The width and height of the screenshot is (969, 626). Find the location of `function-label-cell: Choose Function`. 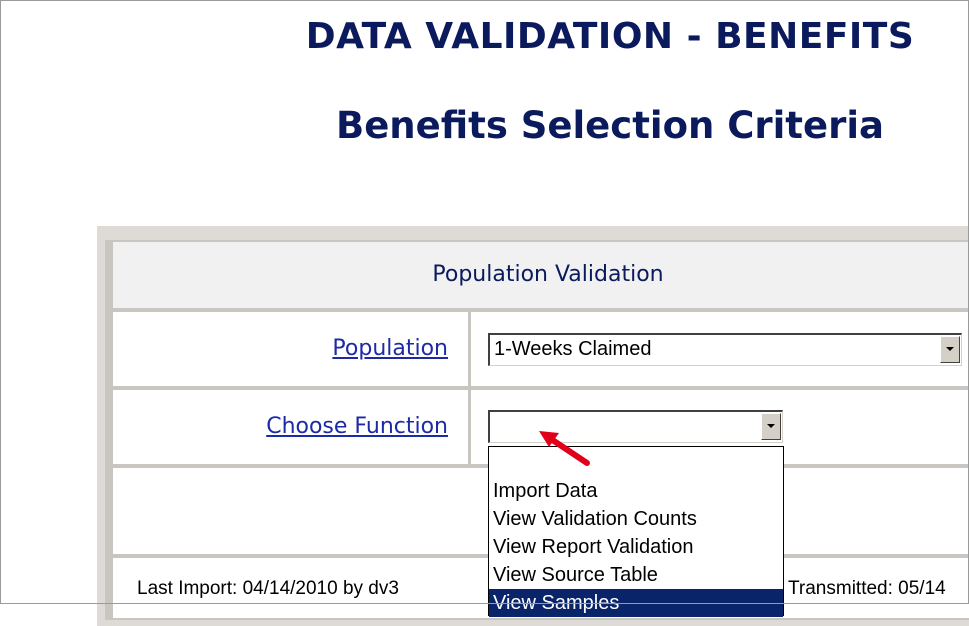

function-label-cell: Choose Function is located at coordinates (290, 427).